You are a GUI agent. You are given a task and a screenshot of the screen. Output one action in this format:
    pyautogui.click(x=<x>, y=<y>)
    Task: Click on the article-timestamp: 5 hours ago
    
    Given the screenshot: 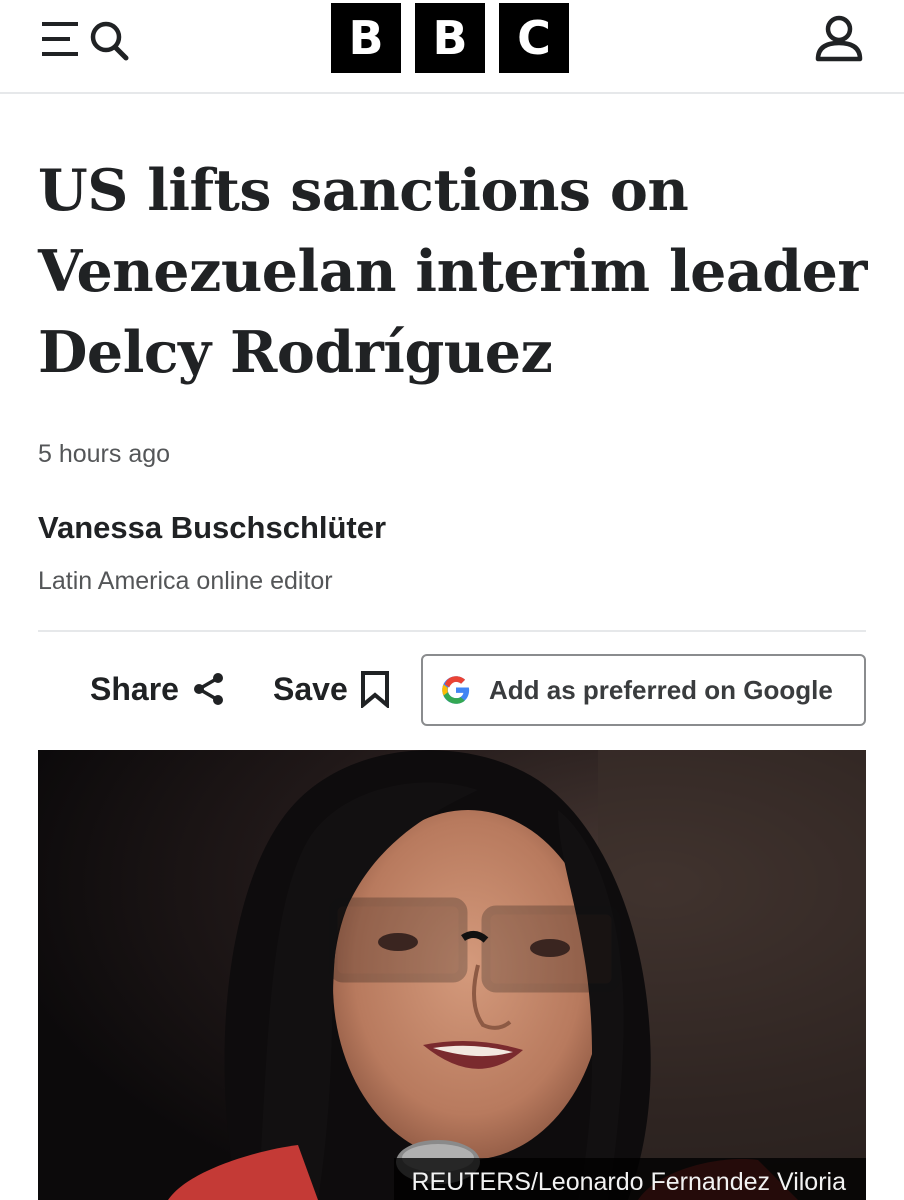 What is the action you would take?
    pyautogui.click(x=104, y=454)
    